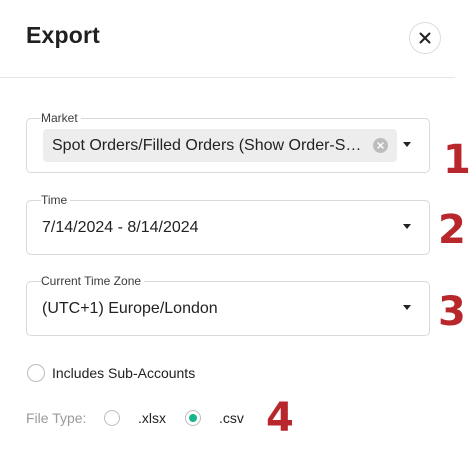  I want to click on annotation-marker-2: 2, so click(452, 230).